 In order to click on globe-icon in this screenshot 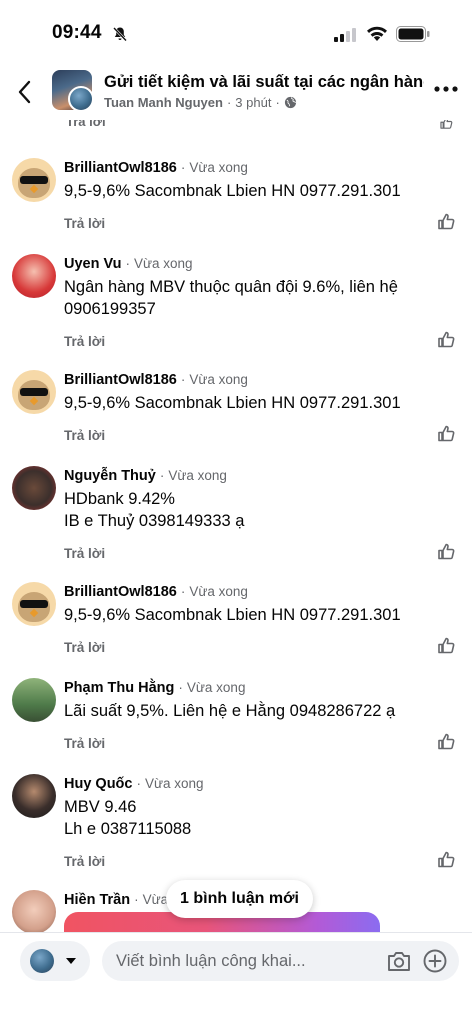, I will do `click(290, 102)`.